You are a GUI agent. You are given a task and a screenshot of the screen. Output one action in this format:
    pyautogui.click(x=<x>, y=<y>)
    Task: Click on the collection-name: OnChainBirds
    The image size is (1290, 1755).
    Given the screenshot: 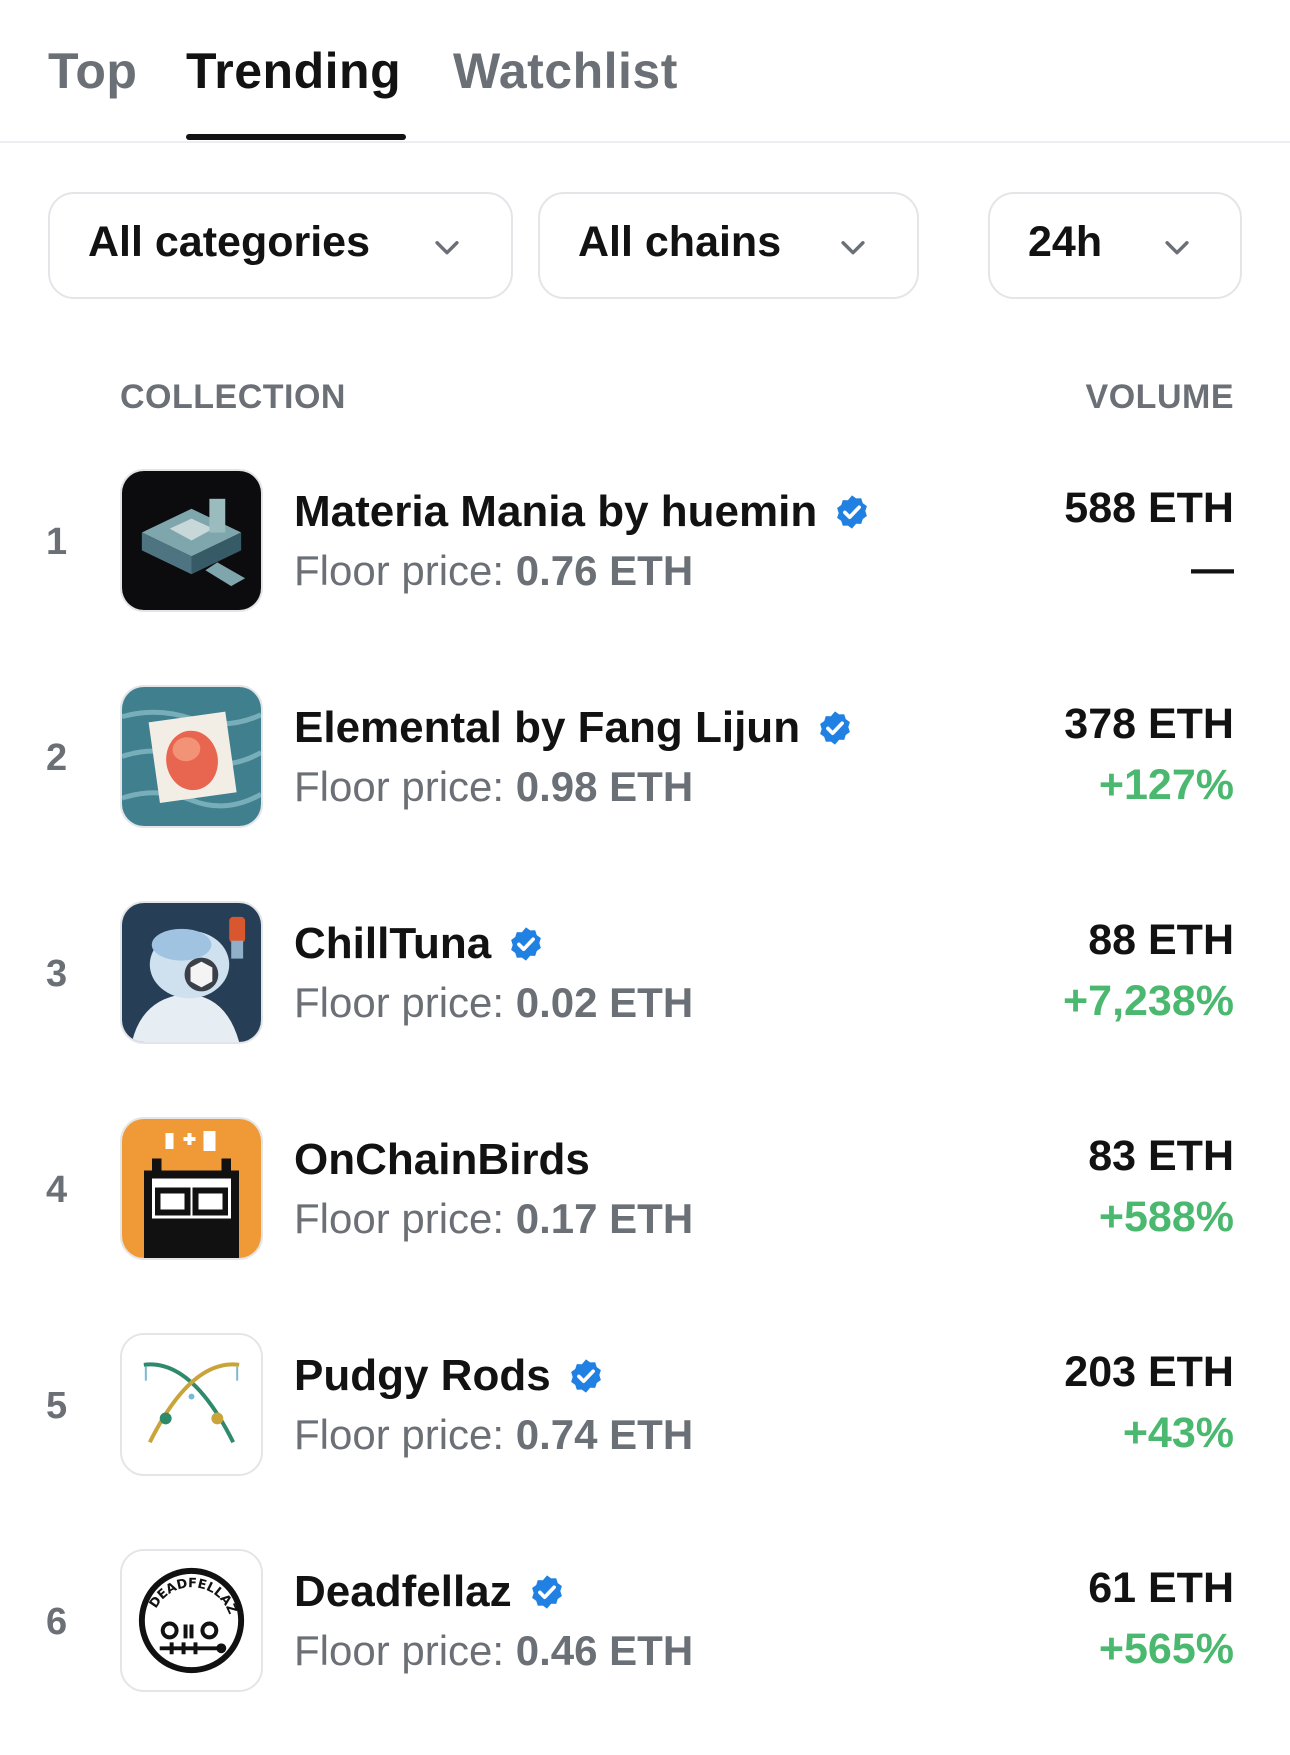 What is the action you would take?
    pyautogui.click(x=442, y=1160)
    